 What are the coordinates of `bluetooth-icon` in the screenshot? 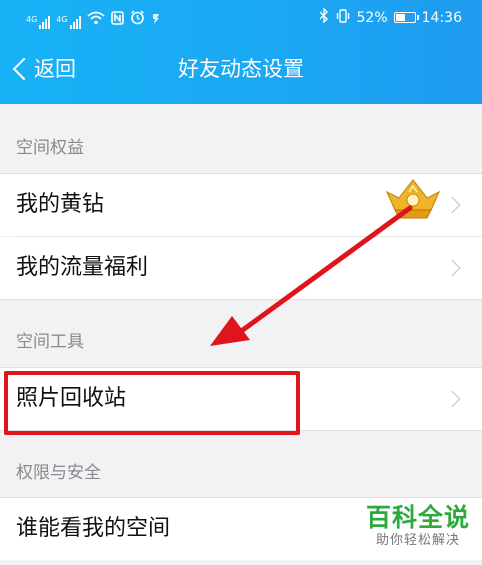 It's located at (324, 17).